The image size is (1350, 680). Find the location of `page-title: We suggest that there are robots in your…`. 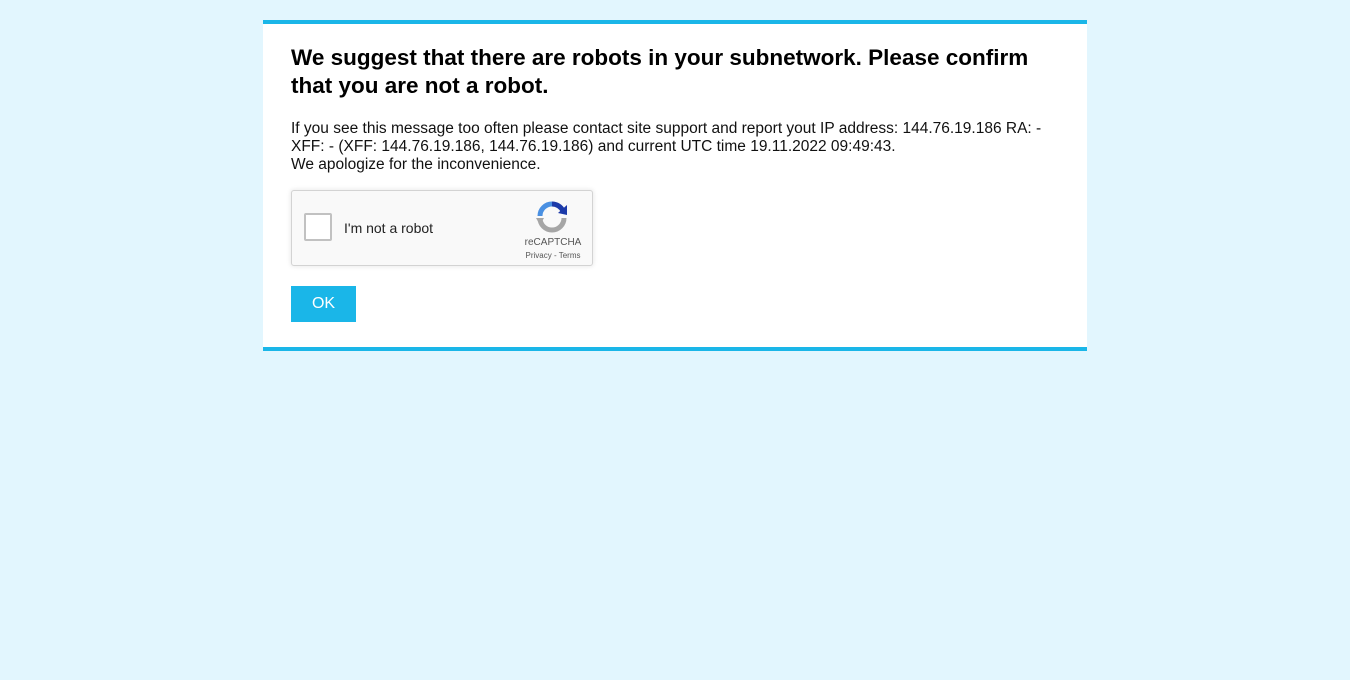

page-title: We suggest that there are robots in your… is located at coordinates (660, 71).